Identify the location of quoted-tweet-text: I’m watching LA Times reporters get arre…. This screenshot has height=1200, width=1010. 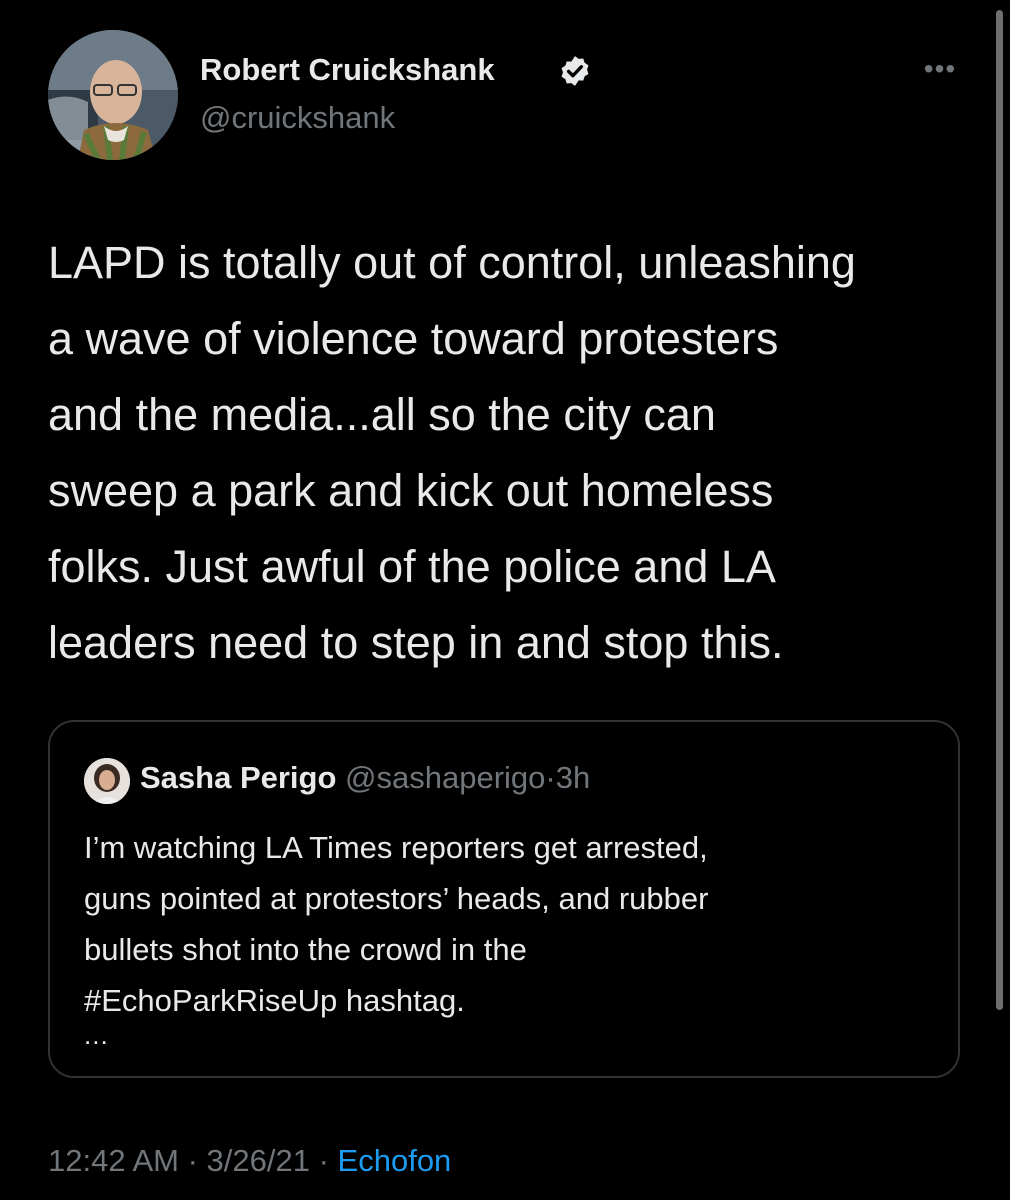
(514, 924).